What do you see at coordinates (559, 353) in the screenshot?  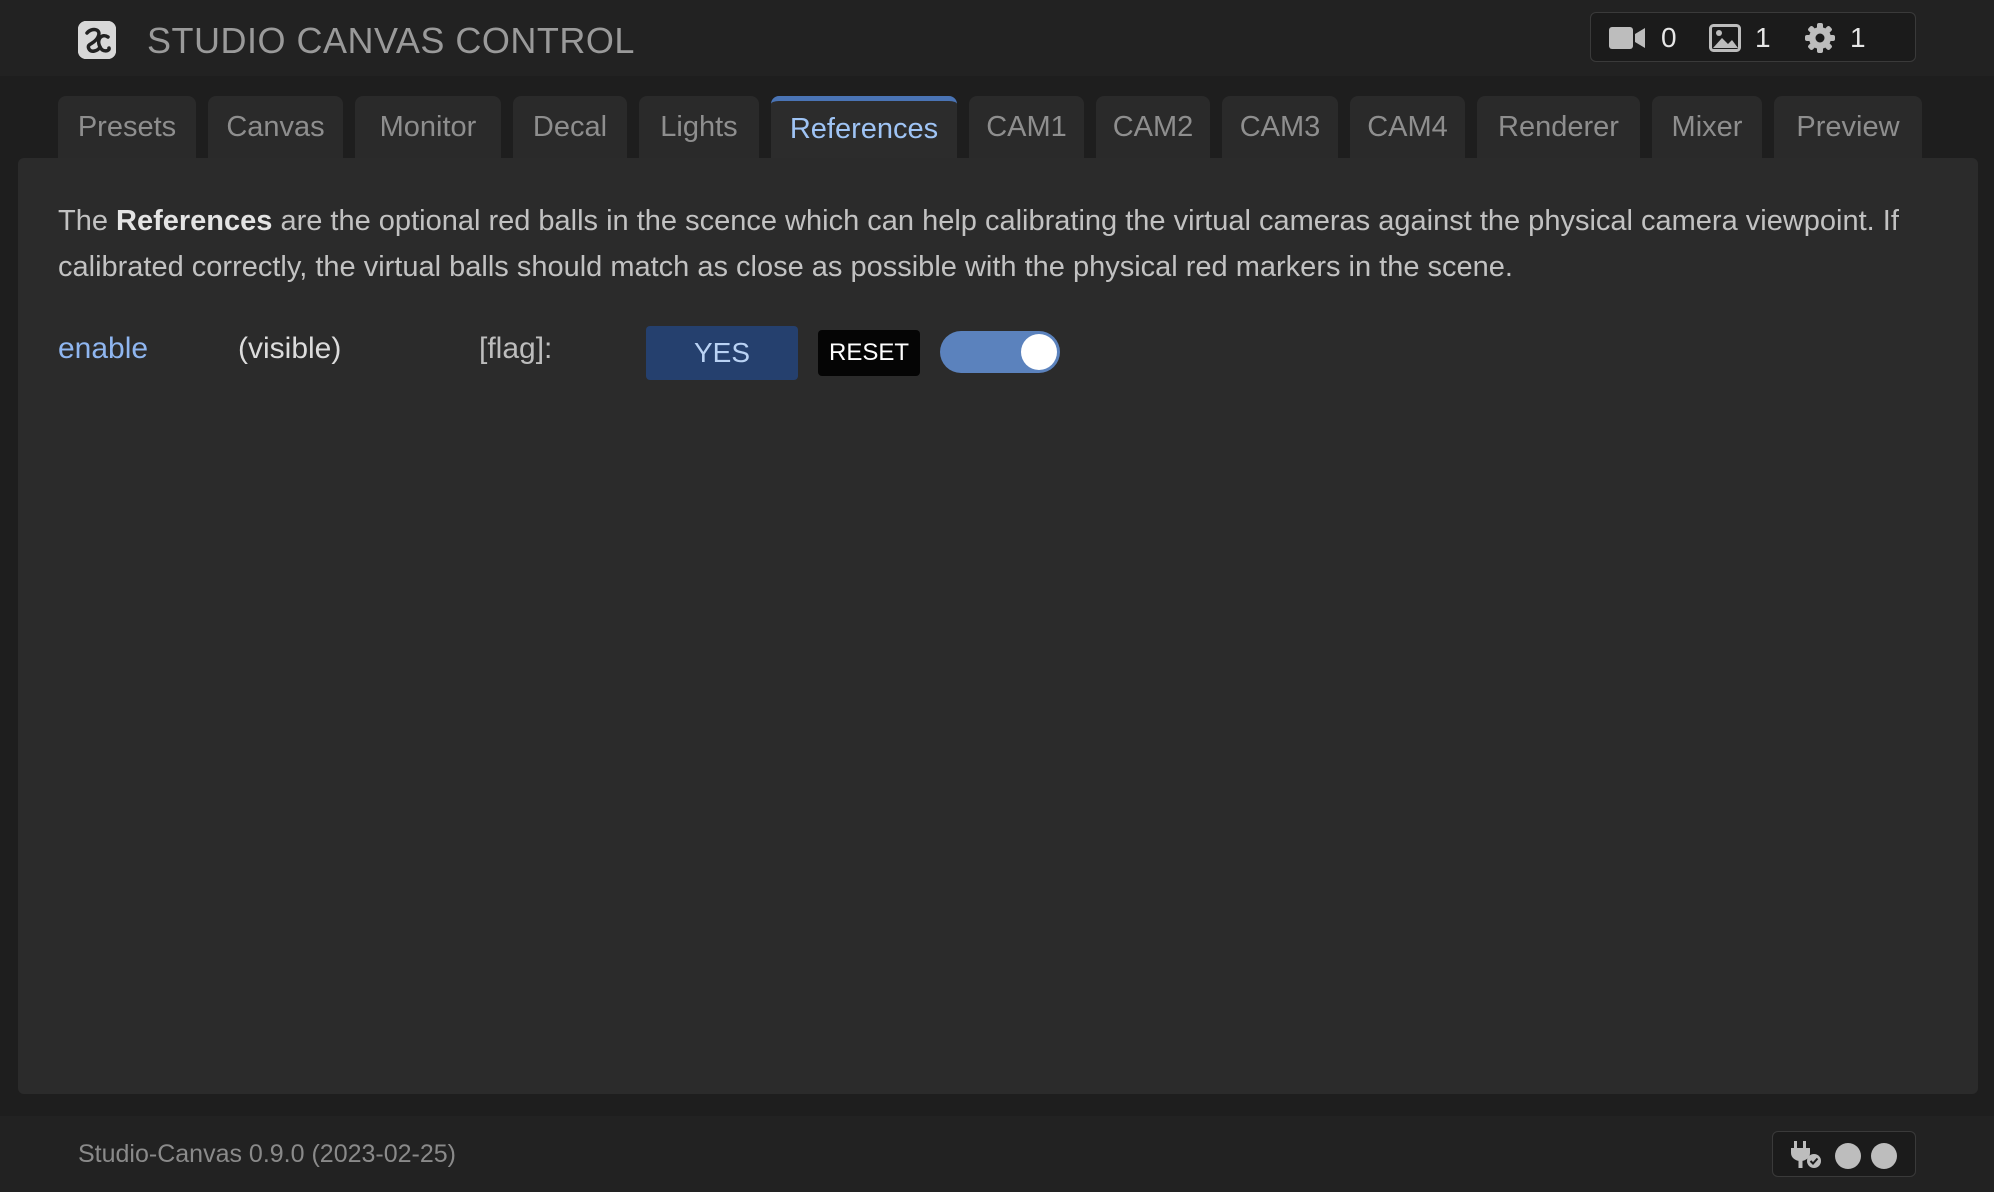 I see `parameter-row-enable: enable (visible) [flag]: YES RESET` at bounding box center [559, 353].